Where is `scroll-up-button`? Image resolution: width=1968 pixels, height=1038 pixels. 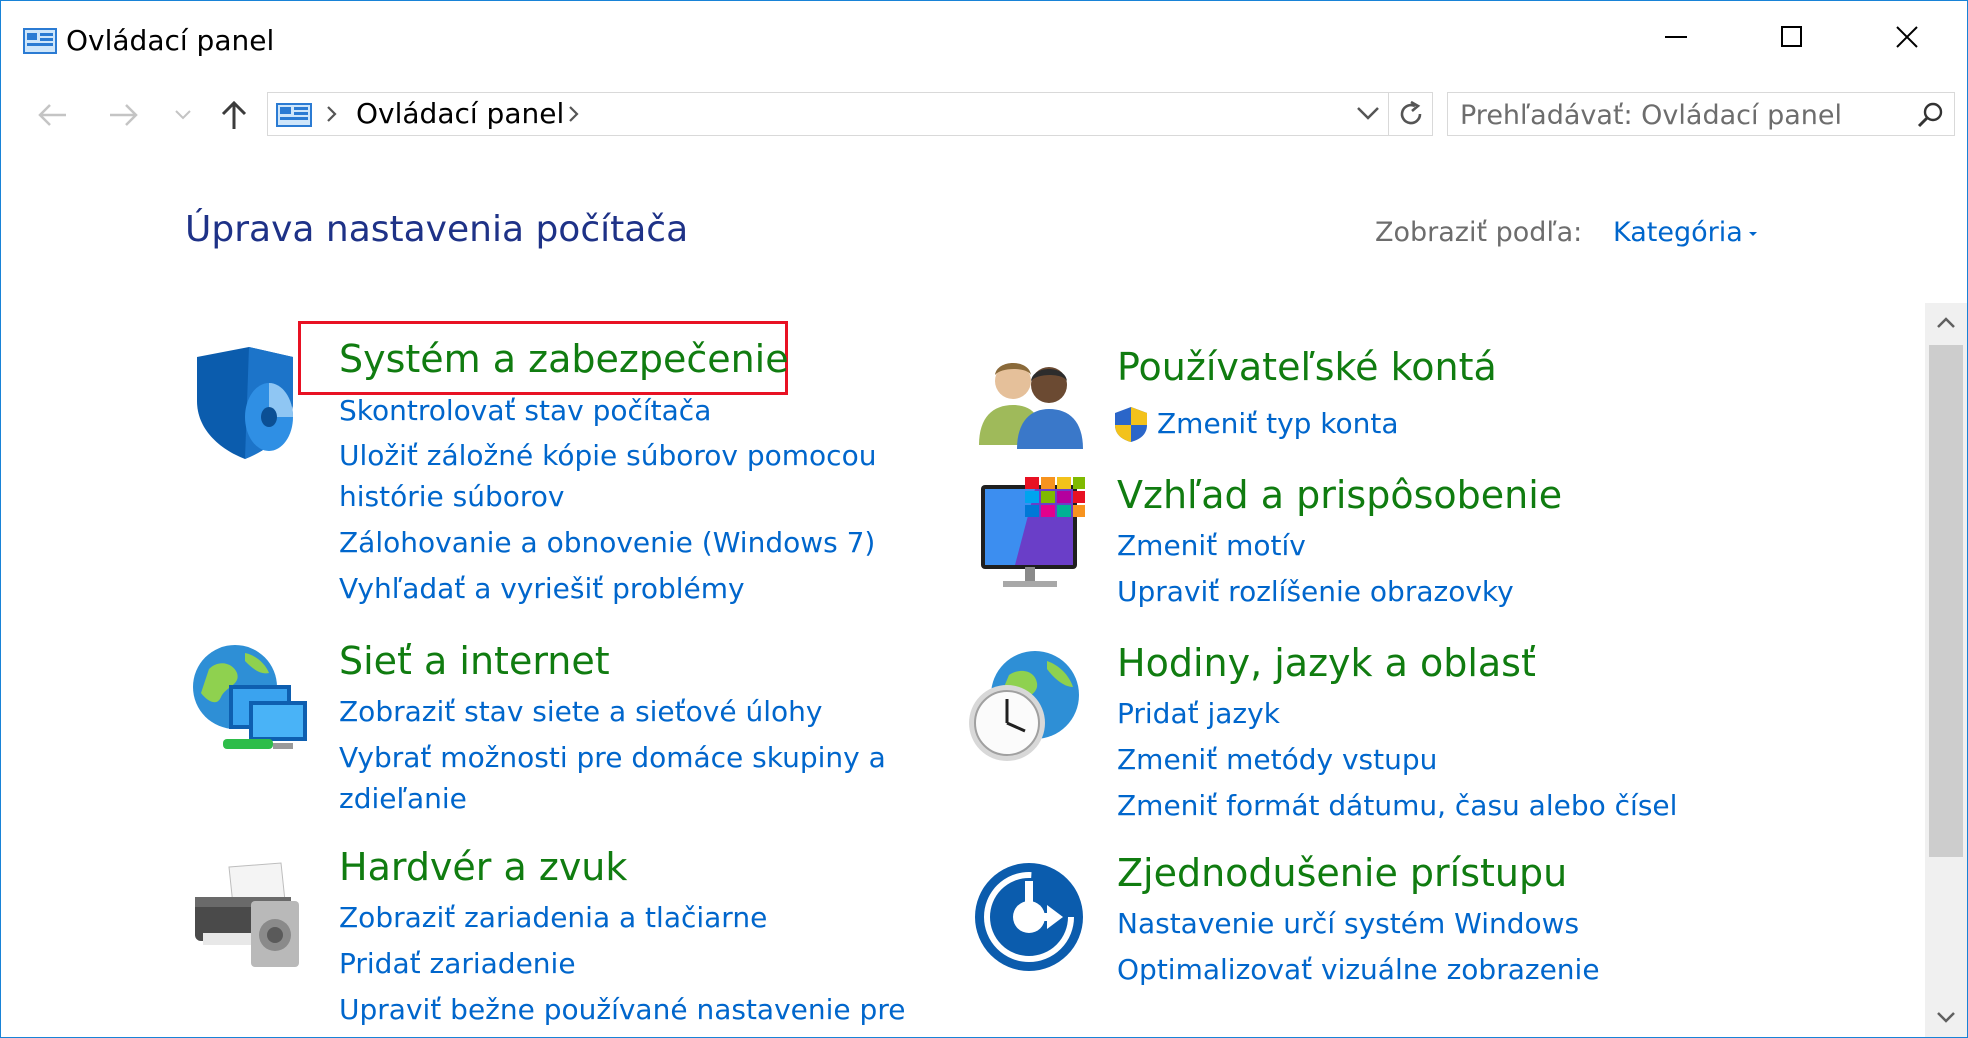 scroll-up-button is located at coordinates (1946, 323).